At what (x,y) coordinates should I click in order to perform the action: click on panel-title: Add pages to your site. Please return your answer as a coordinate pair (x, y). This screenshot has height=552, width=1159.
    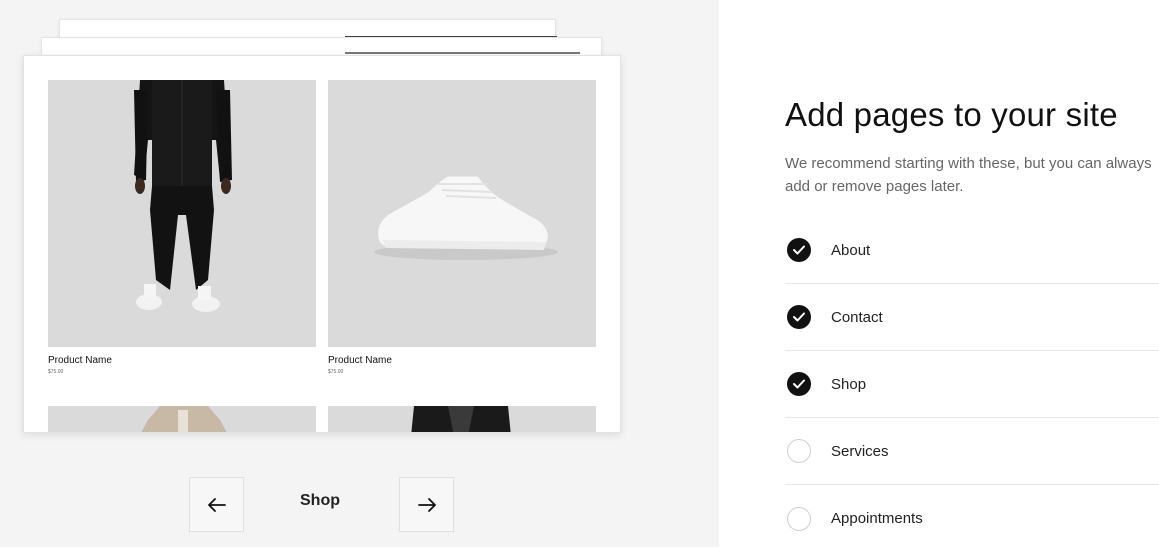
    Looking at the image, I should click on (951, 114).